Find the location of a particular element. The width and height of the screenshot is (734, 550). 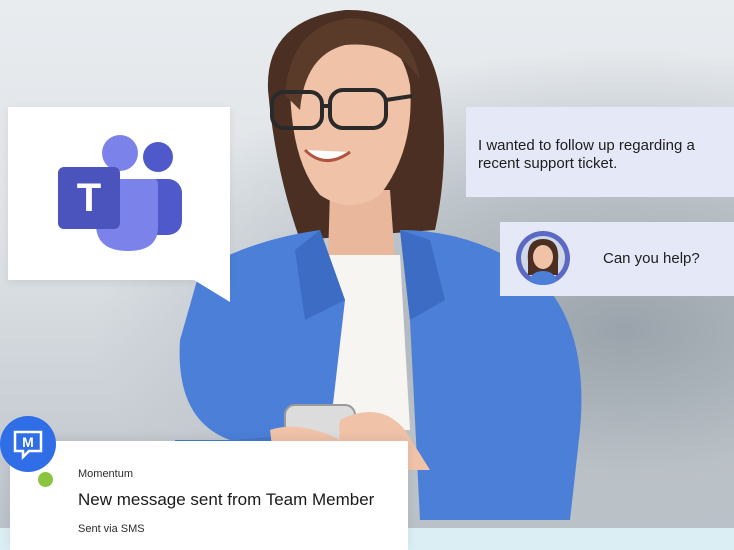

notification-app-name: Momentum is located at coordinates (106, 474).